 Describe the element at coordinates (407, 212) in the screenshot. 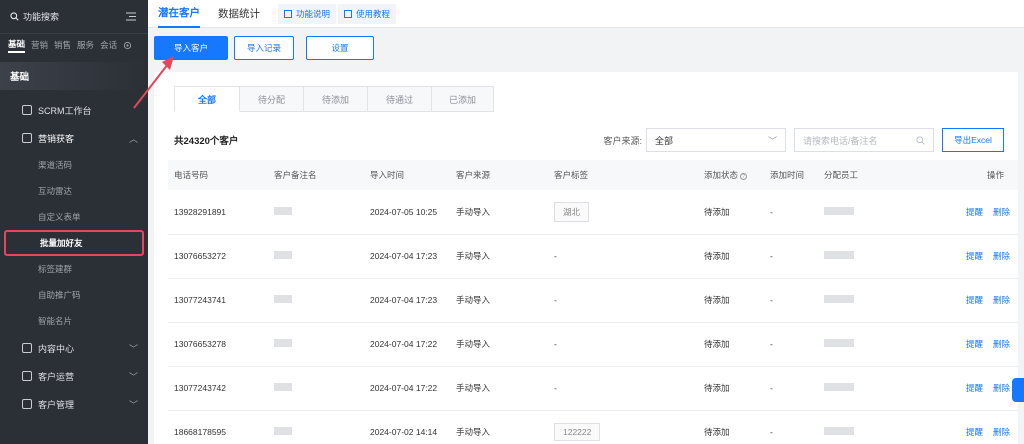

I see `time-cell: 2024-07-05 10:25` at that location.